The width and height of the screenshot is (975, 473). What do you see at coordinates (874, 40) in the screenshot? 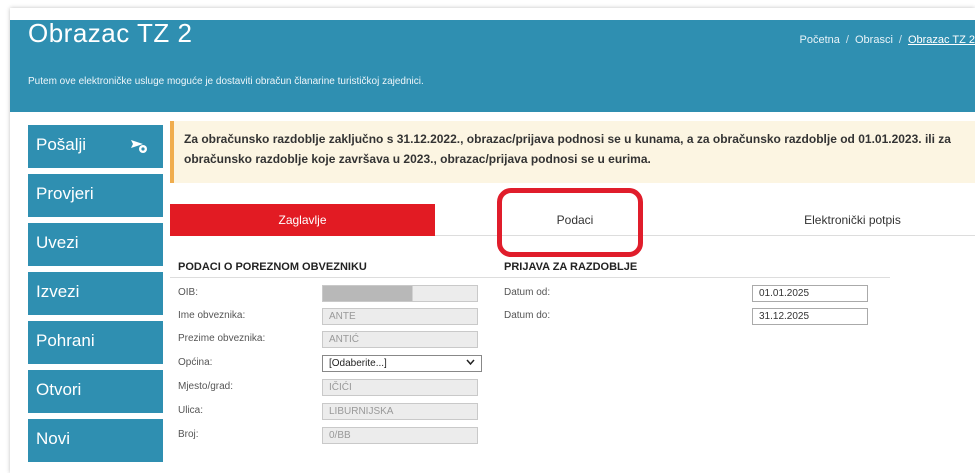
I see `breadcrumb-forms: Obrasci` at bounding box center [874, 40].